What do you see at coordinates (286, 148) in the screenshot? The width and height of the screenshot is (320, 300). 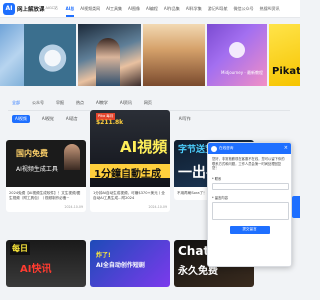 I see `close-icon: ×` at bounding box center [286, 148].